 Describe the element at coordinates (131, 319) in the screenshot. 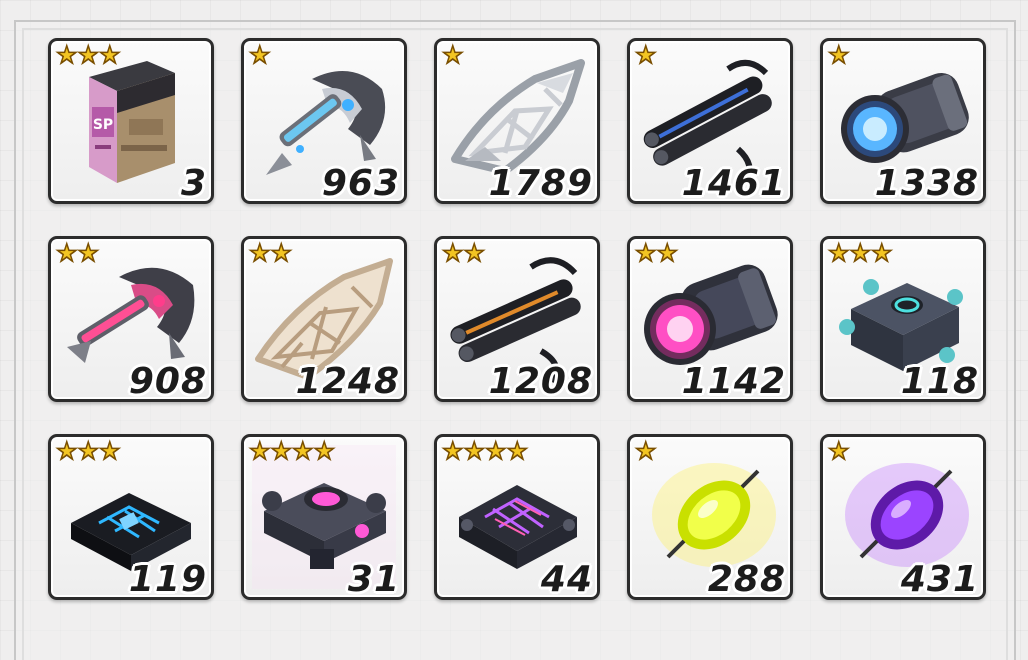

I see `item-slot-pink-ray-claw: ★ ★ 908` at that location.